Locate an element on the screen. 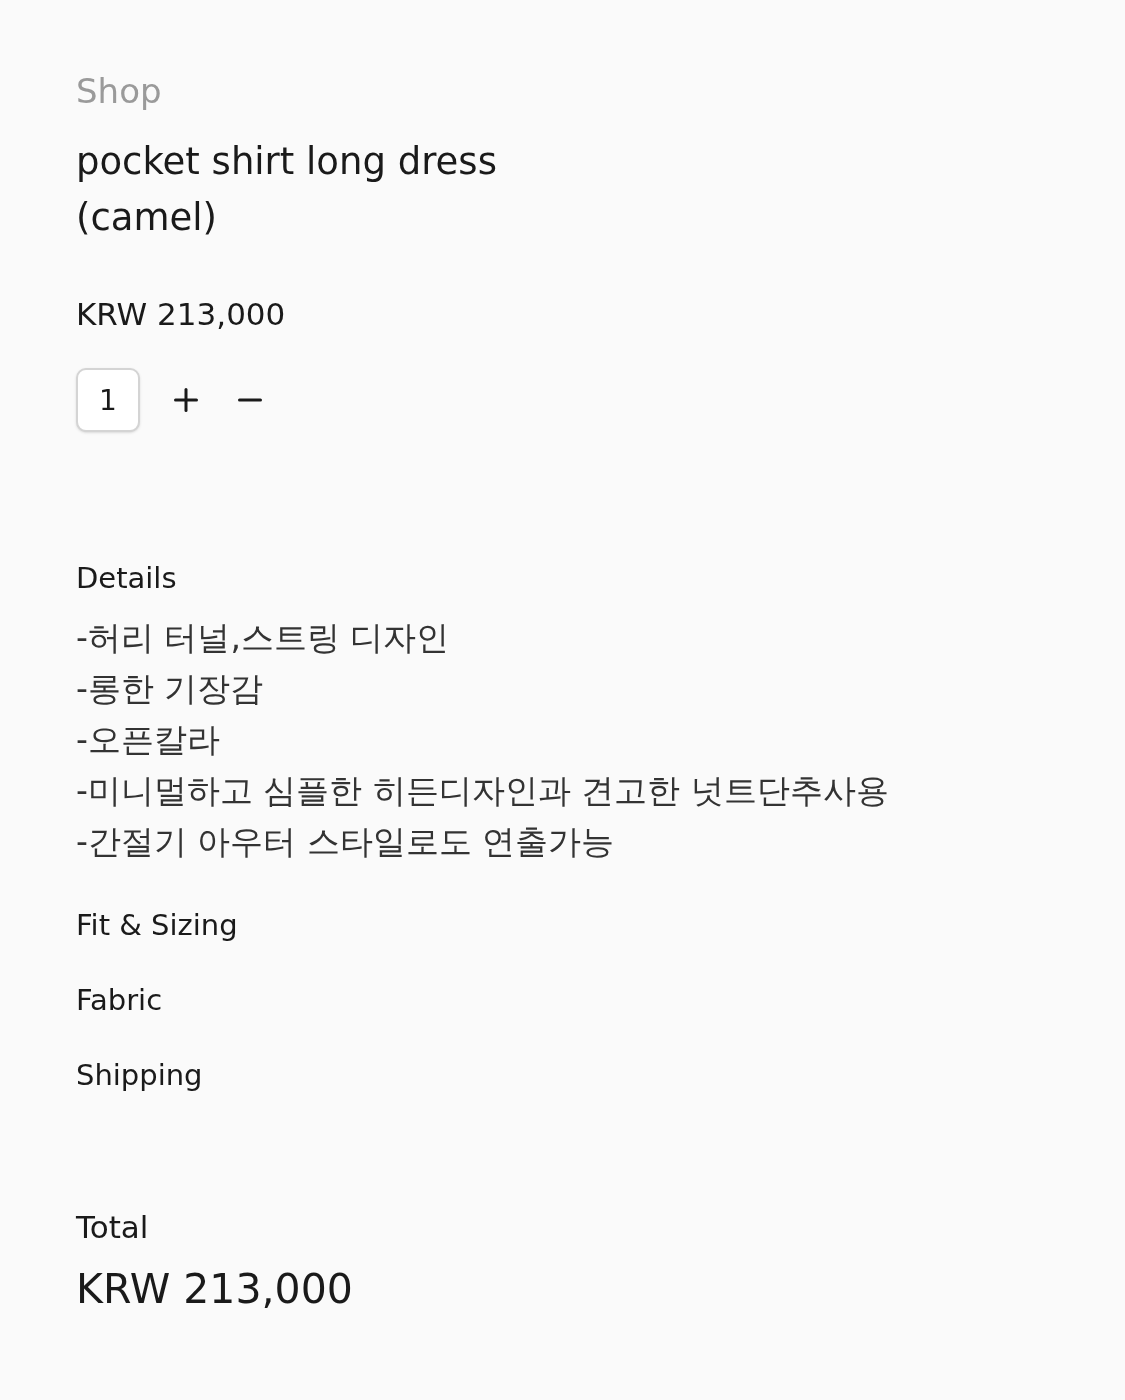 Image resolution: width=1125 pixels, height=1400 pixels. total-amount: KRW 213,000 is located at coordinates (215, 1289).